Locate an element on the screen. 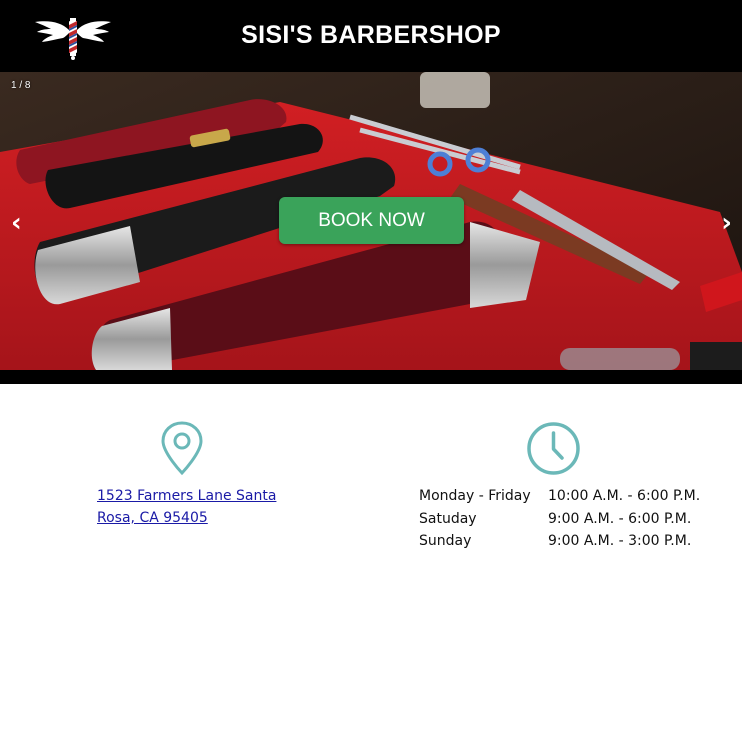  hours-time: 10:00 A.M. - 6:00 P.M. is located at coordinates (624, 496).